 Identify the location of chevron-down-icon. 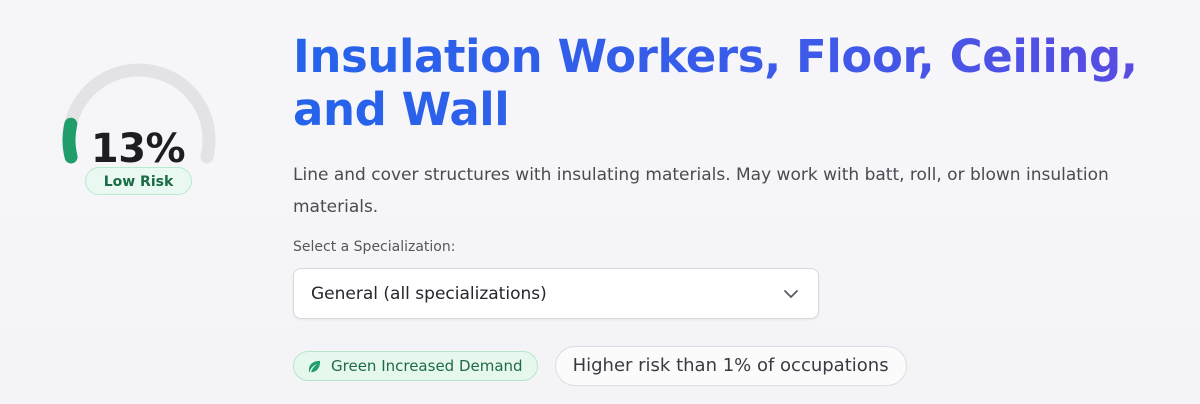
(791, 294).